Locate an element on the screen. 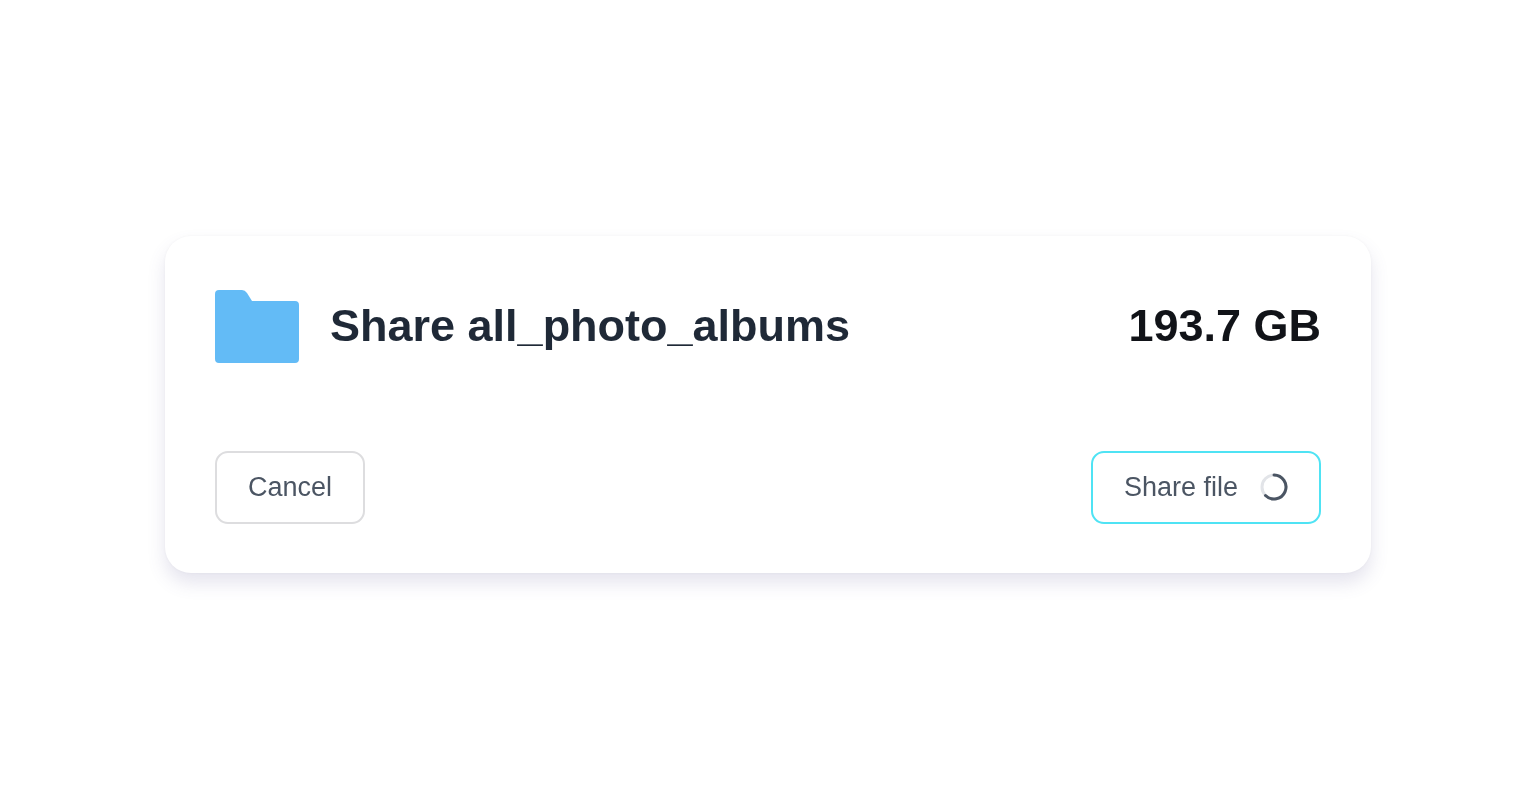  file-size: 193.7 GB is located at coordinates (1224, 326).